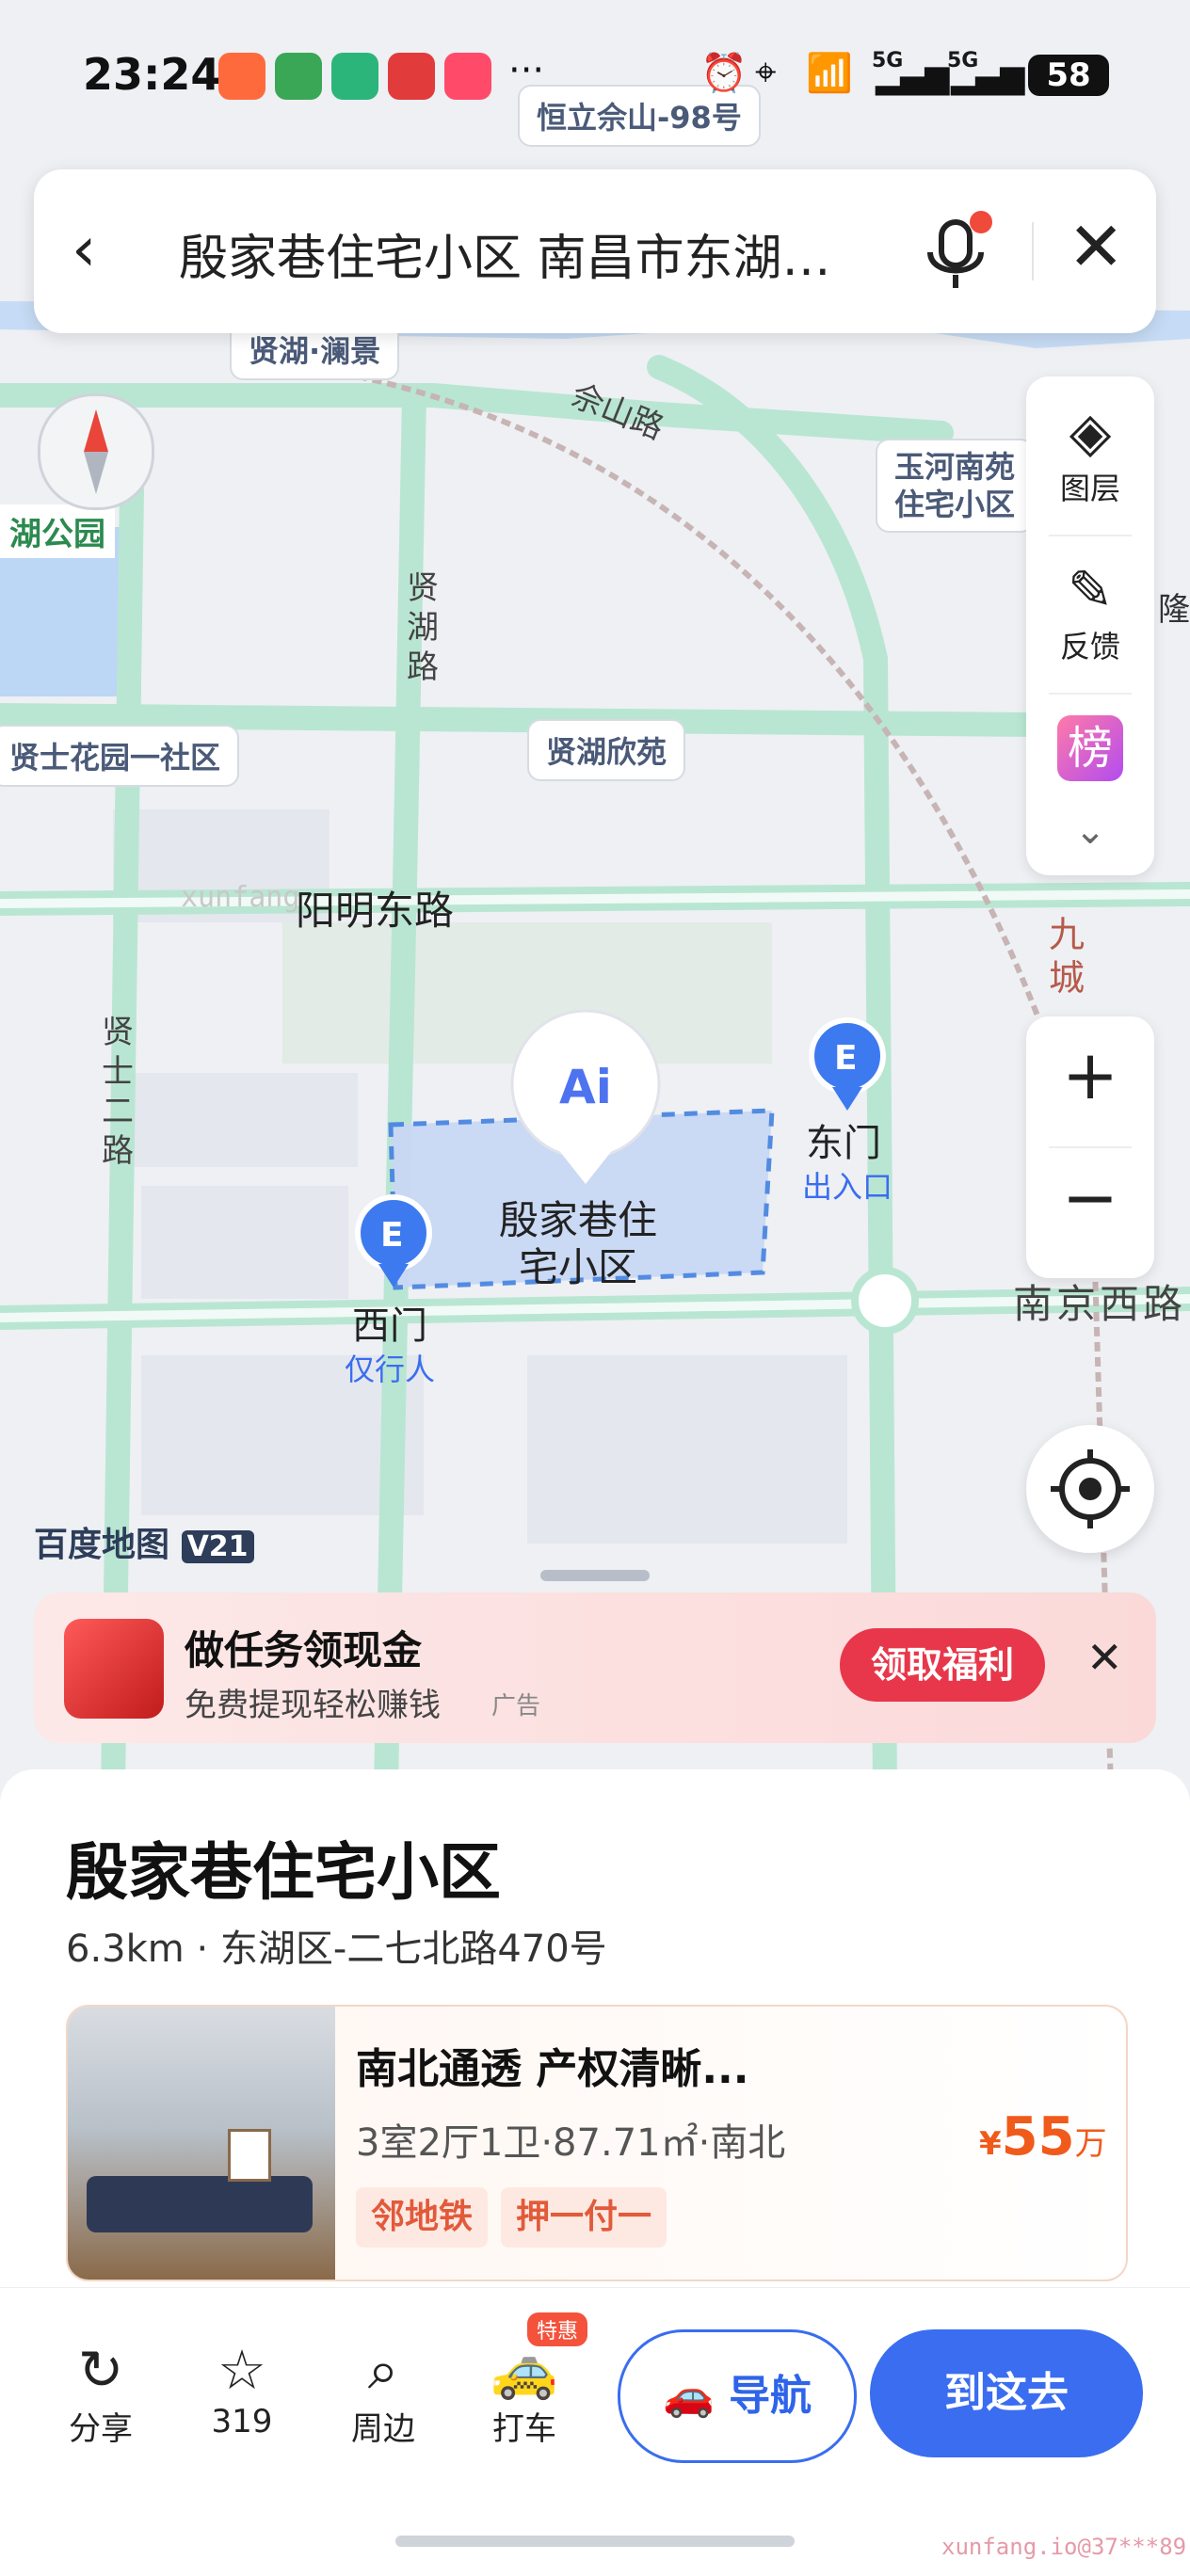 The width and height of the screenshot is (1190, 2576). I want to click on minus-icon: −, so click(1090, 1197).